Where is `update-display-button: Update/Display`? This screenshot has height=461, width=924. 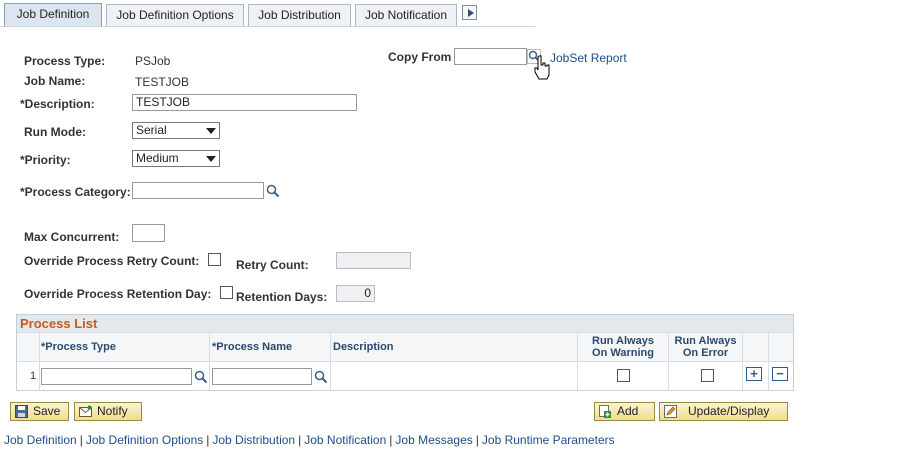 update-display-button: Update/Display is located at coordinates (723, 411).